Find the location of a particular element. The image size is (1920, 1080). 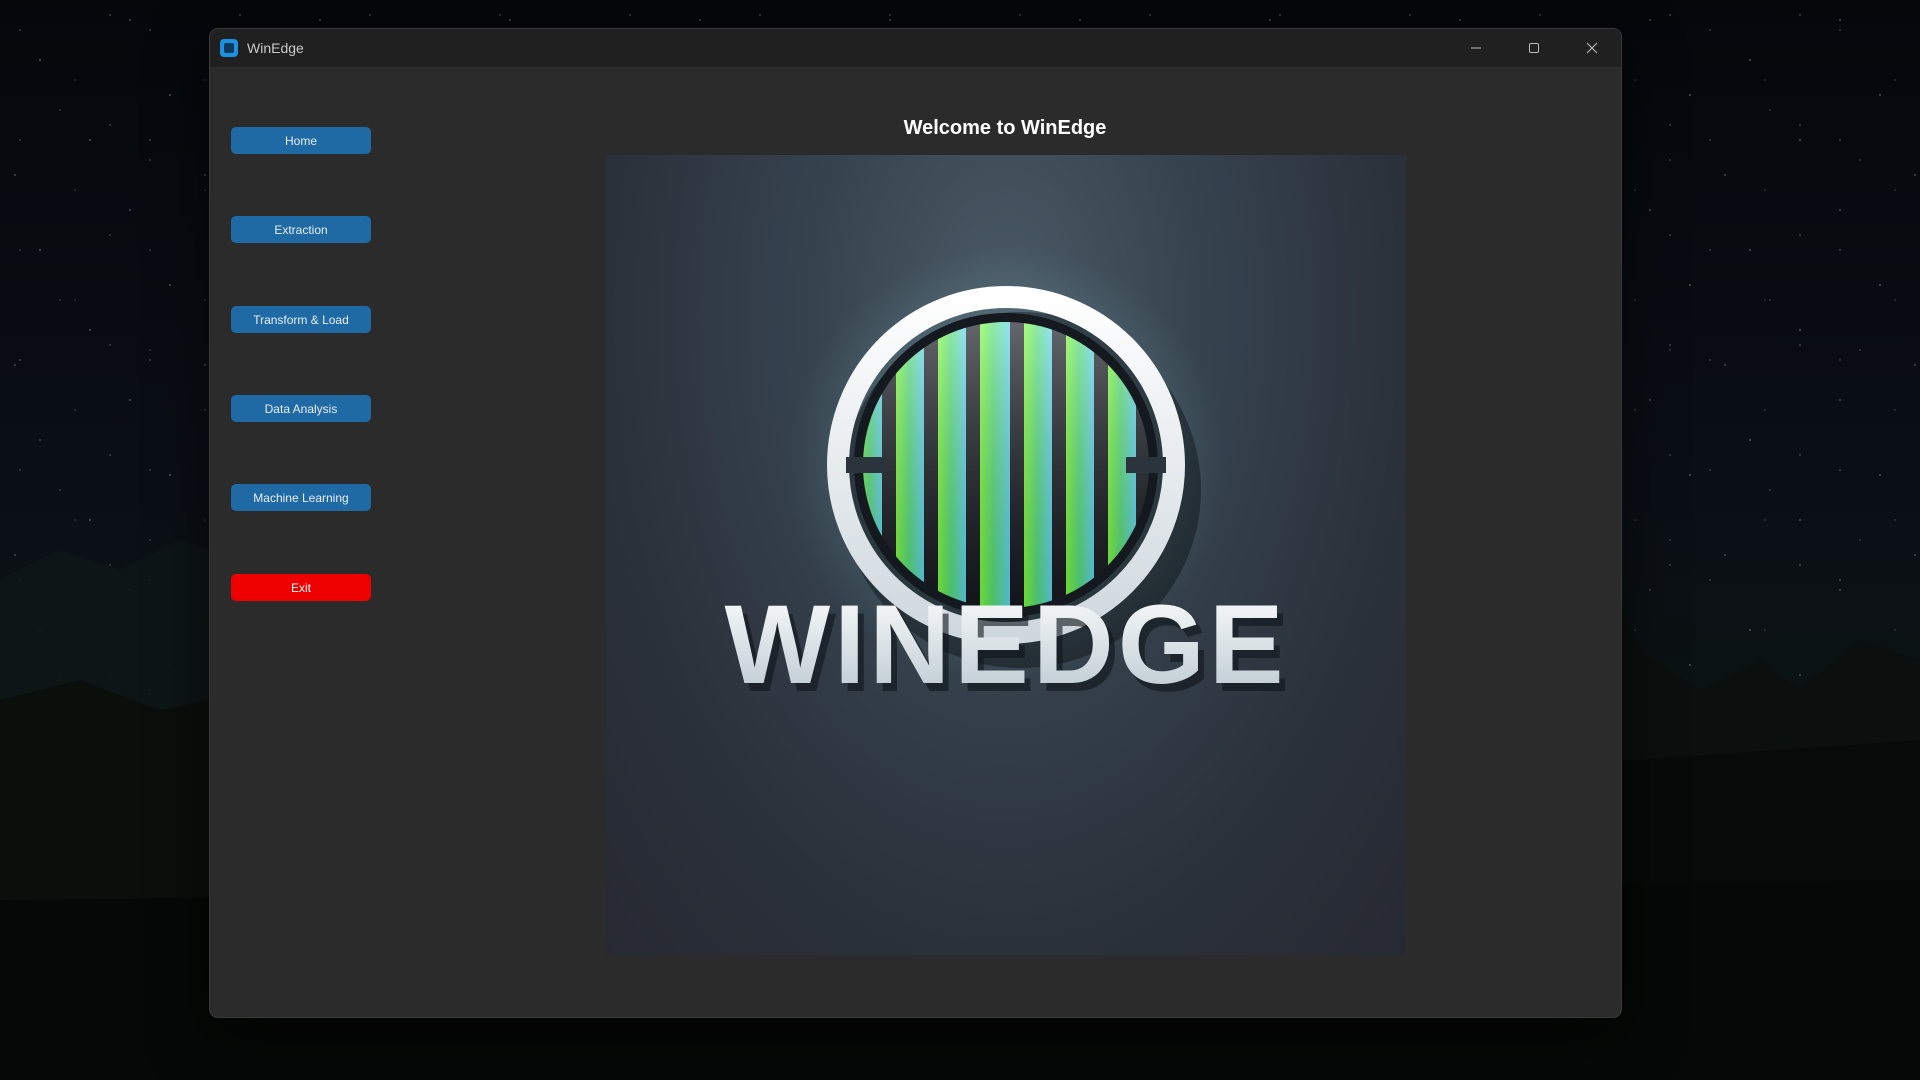

app-icon is located at coordinates (229, 48).